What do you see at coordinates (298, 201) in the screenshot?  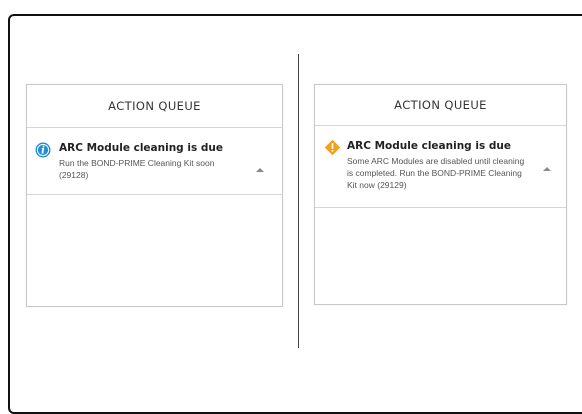 I see `comparison-divider` at bounding box center [298, 201].